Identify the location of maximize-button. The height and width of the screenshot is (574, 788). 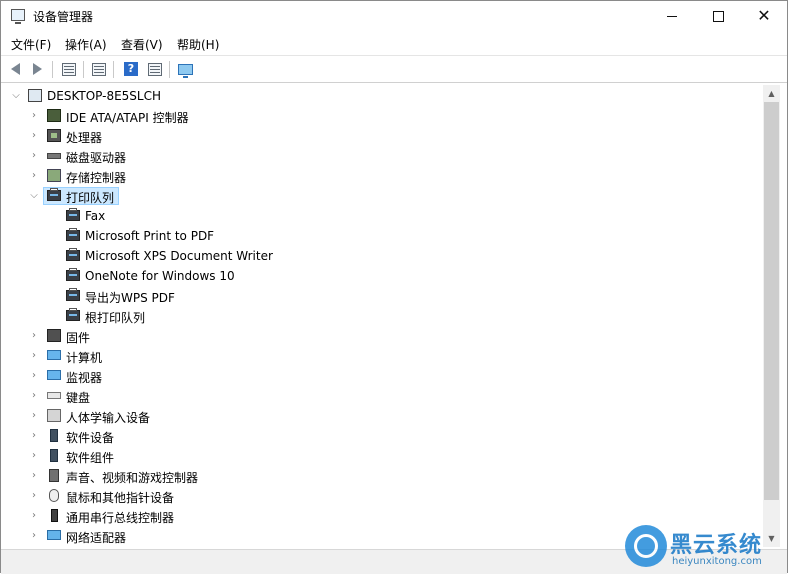
(718, 16).